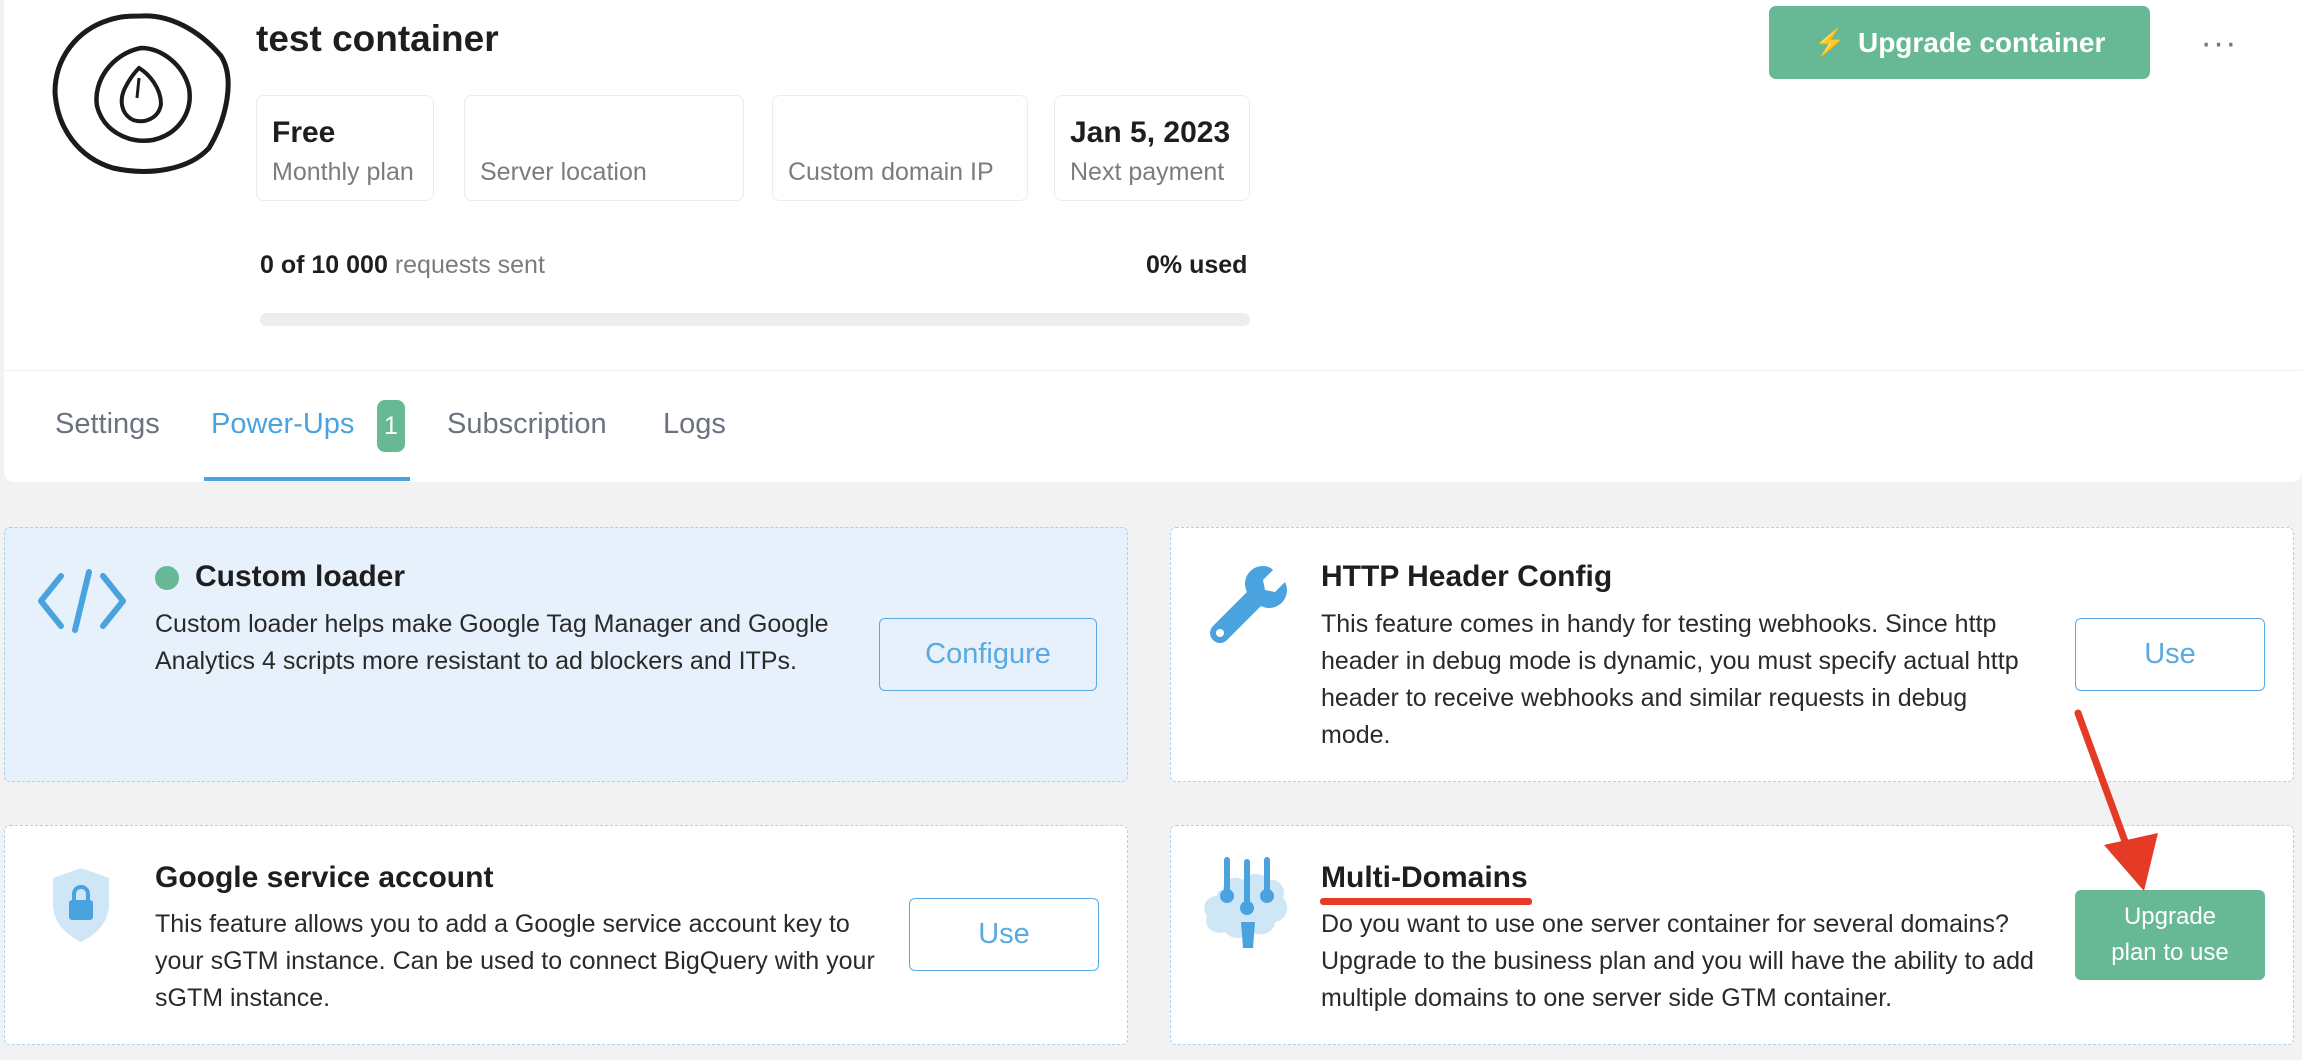  I want to click on powerup-title: Custom loader, so click(300, 576).